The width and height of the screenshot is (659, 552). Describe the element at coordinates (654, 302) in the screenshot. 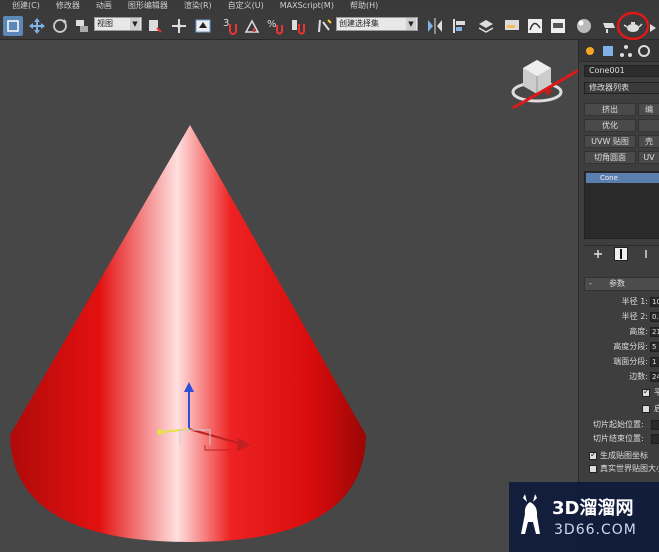

I see `param-radius1-input: 10` at that location.